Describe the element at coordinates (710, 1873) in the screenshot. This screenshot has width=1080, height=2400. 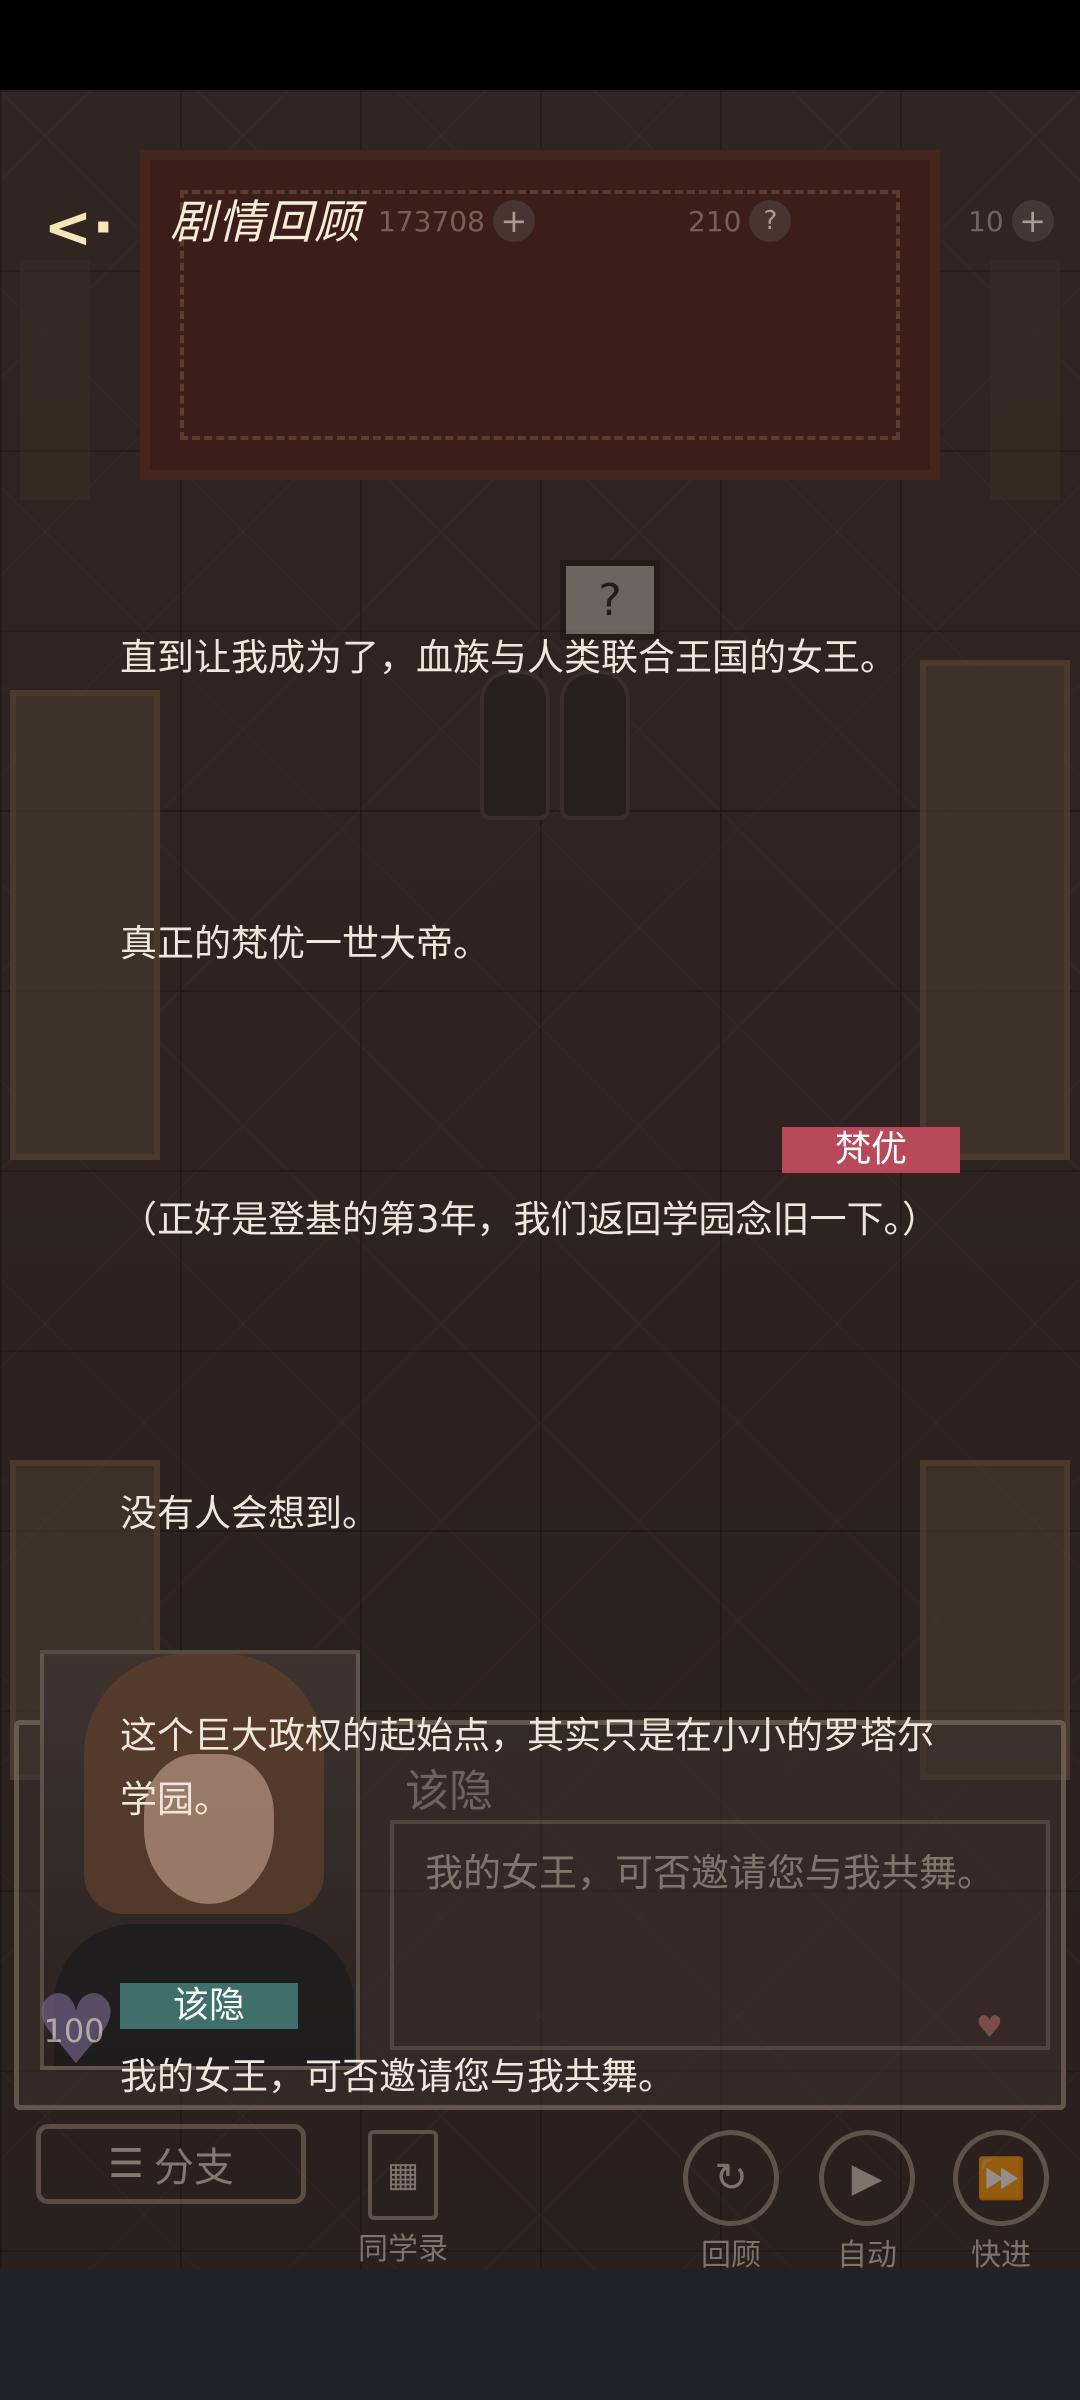
I see `dialogue-text: 我的女王，可否邀请您与我共舞。` at that location.